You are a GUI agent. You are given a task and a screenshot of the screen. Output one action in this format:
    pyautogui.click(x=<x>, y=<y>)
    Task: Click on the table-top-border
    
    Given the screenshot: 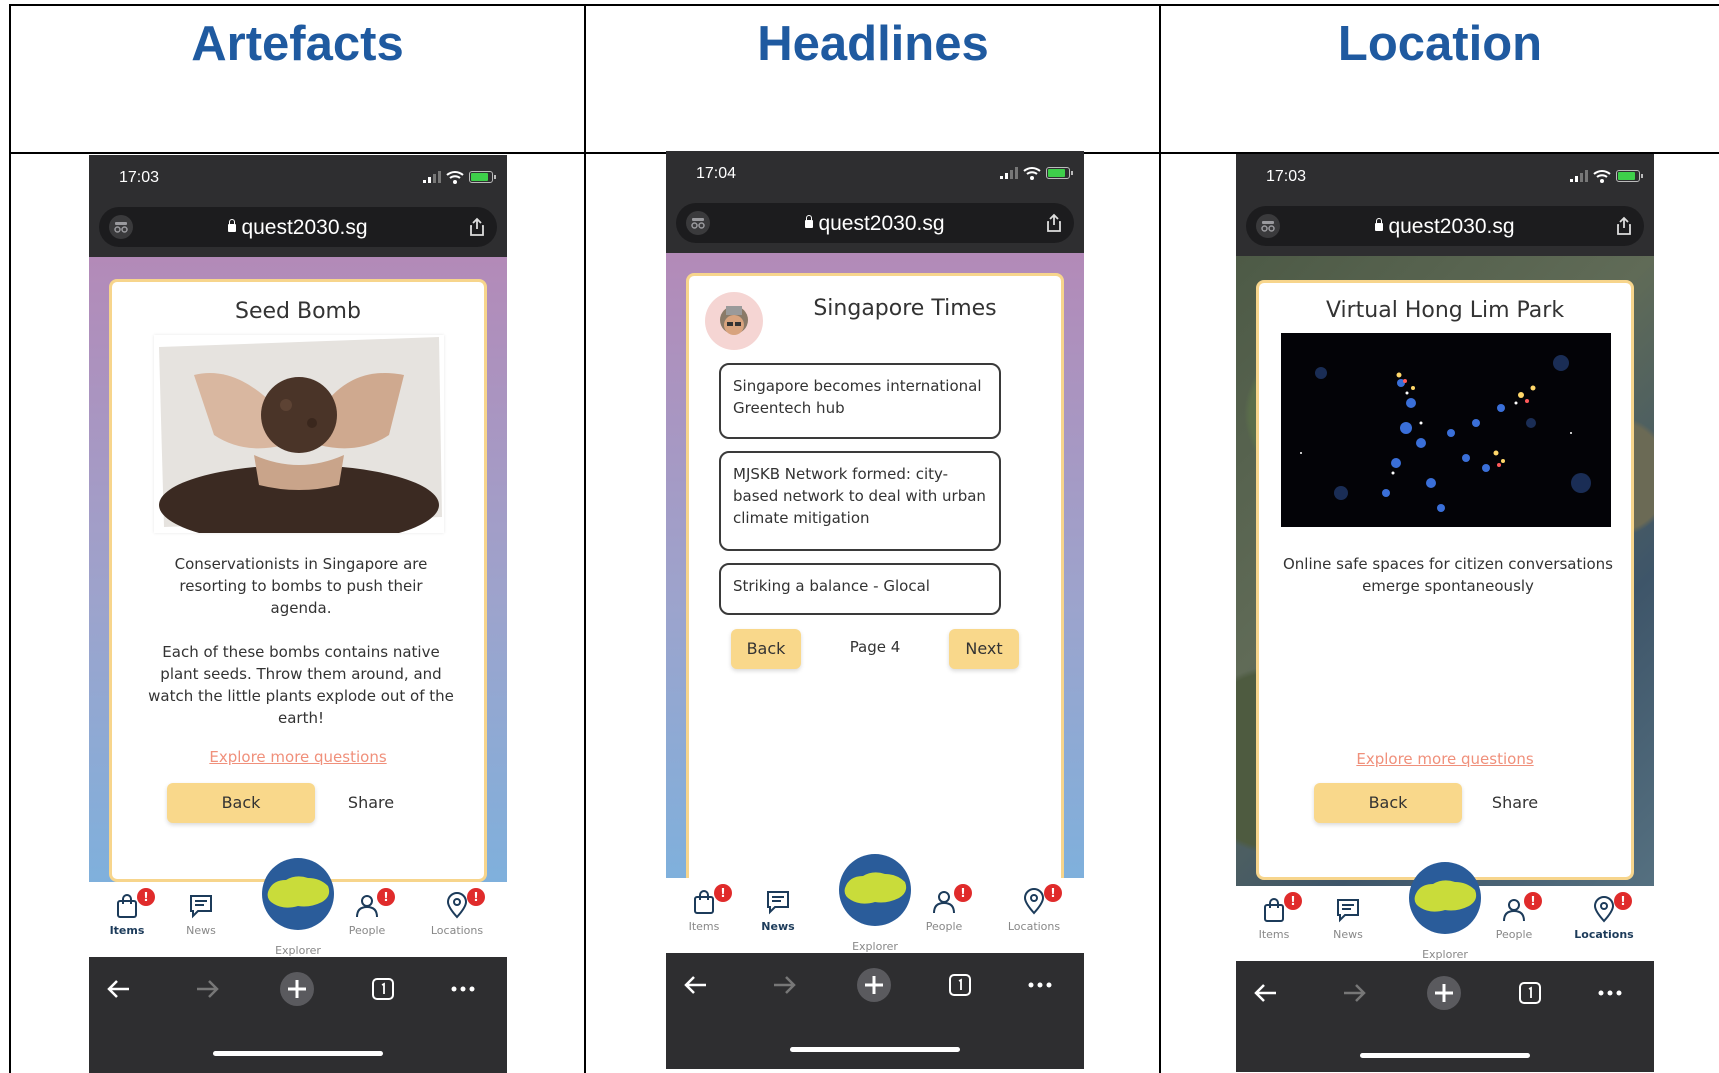 What is the action you would take?
    pyautogui.click(x=864, y=5)
    